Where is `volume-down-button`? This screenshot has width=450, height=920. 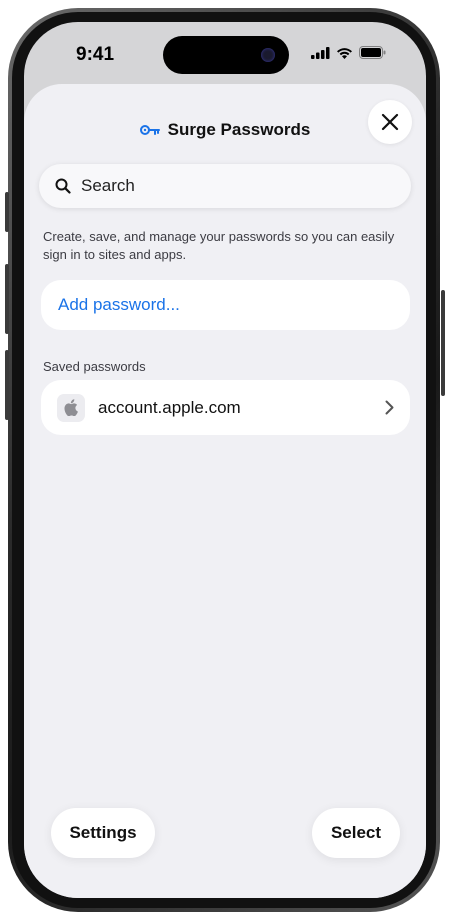
volume-down-button is located at coordinates (7, 385).